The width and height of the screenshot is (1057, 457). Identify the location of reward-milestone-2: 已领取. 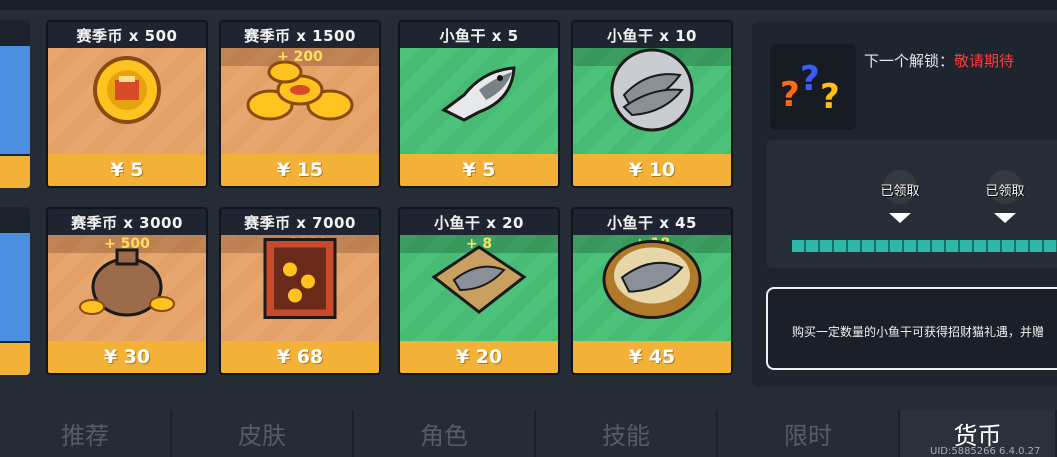
(1005, 196).